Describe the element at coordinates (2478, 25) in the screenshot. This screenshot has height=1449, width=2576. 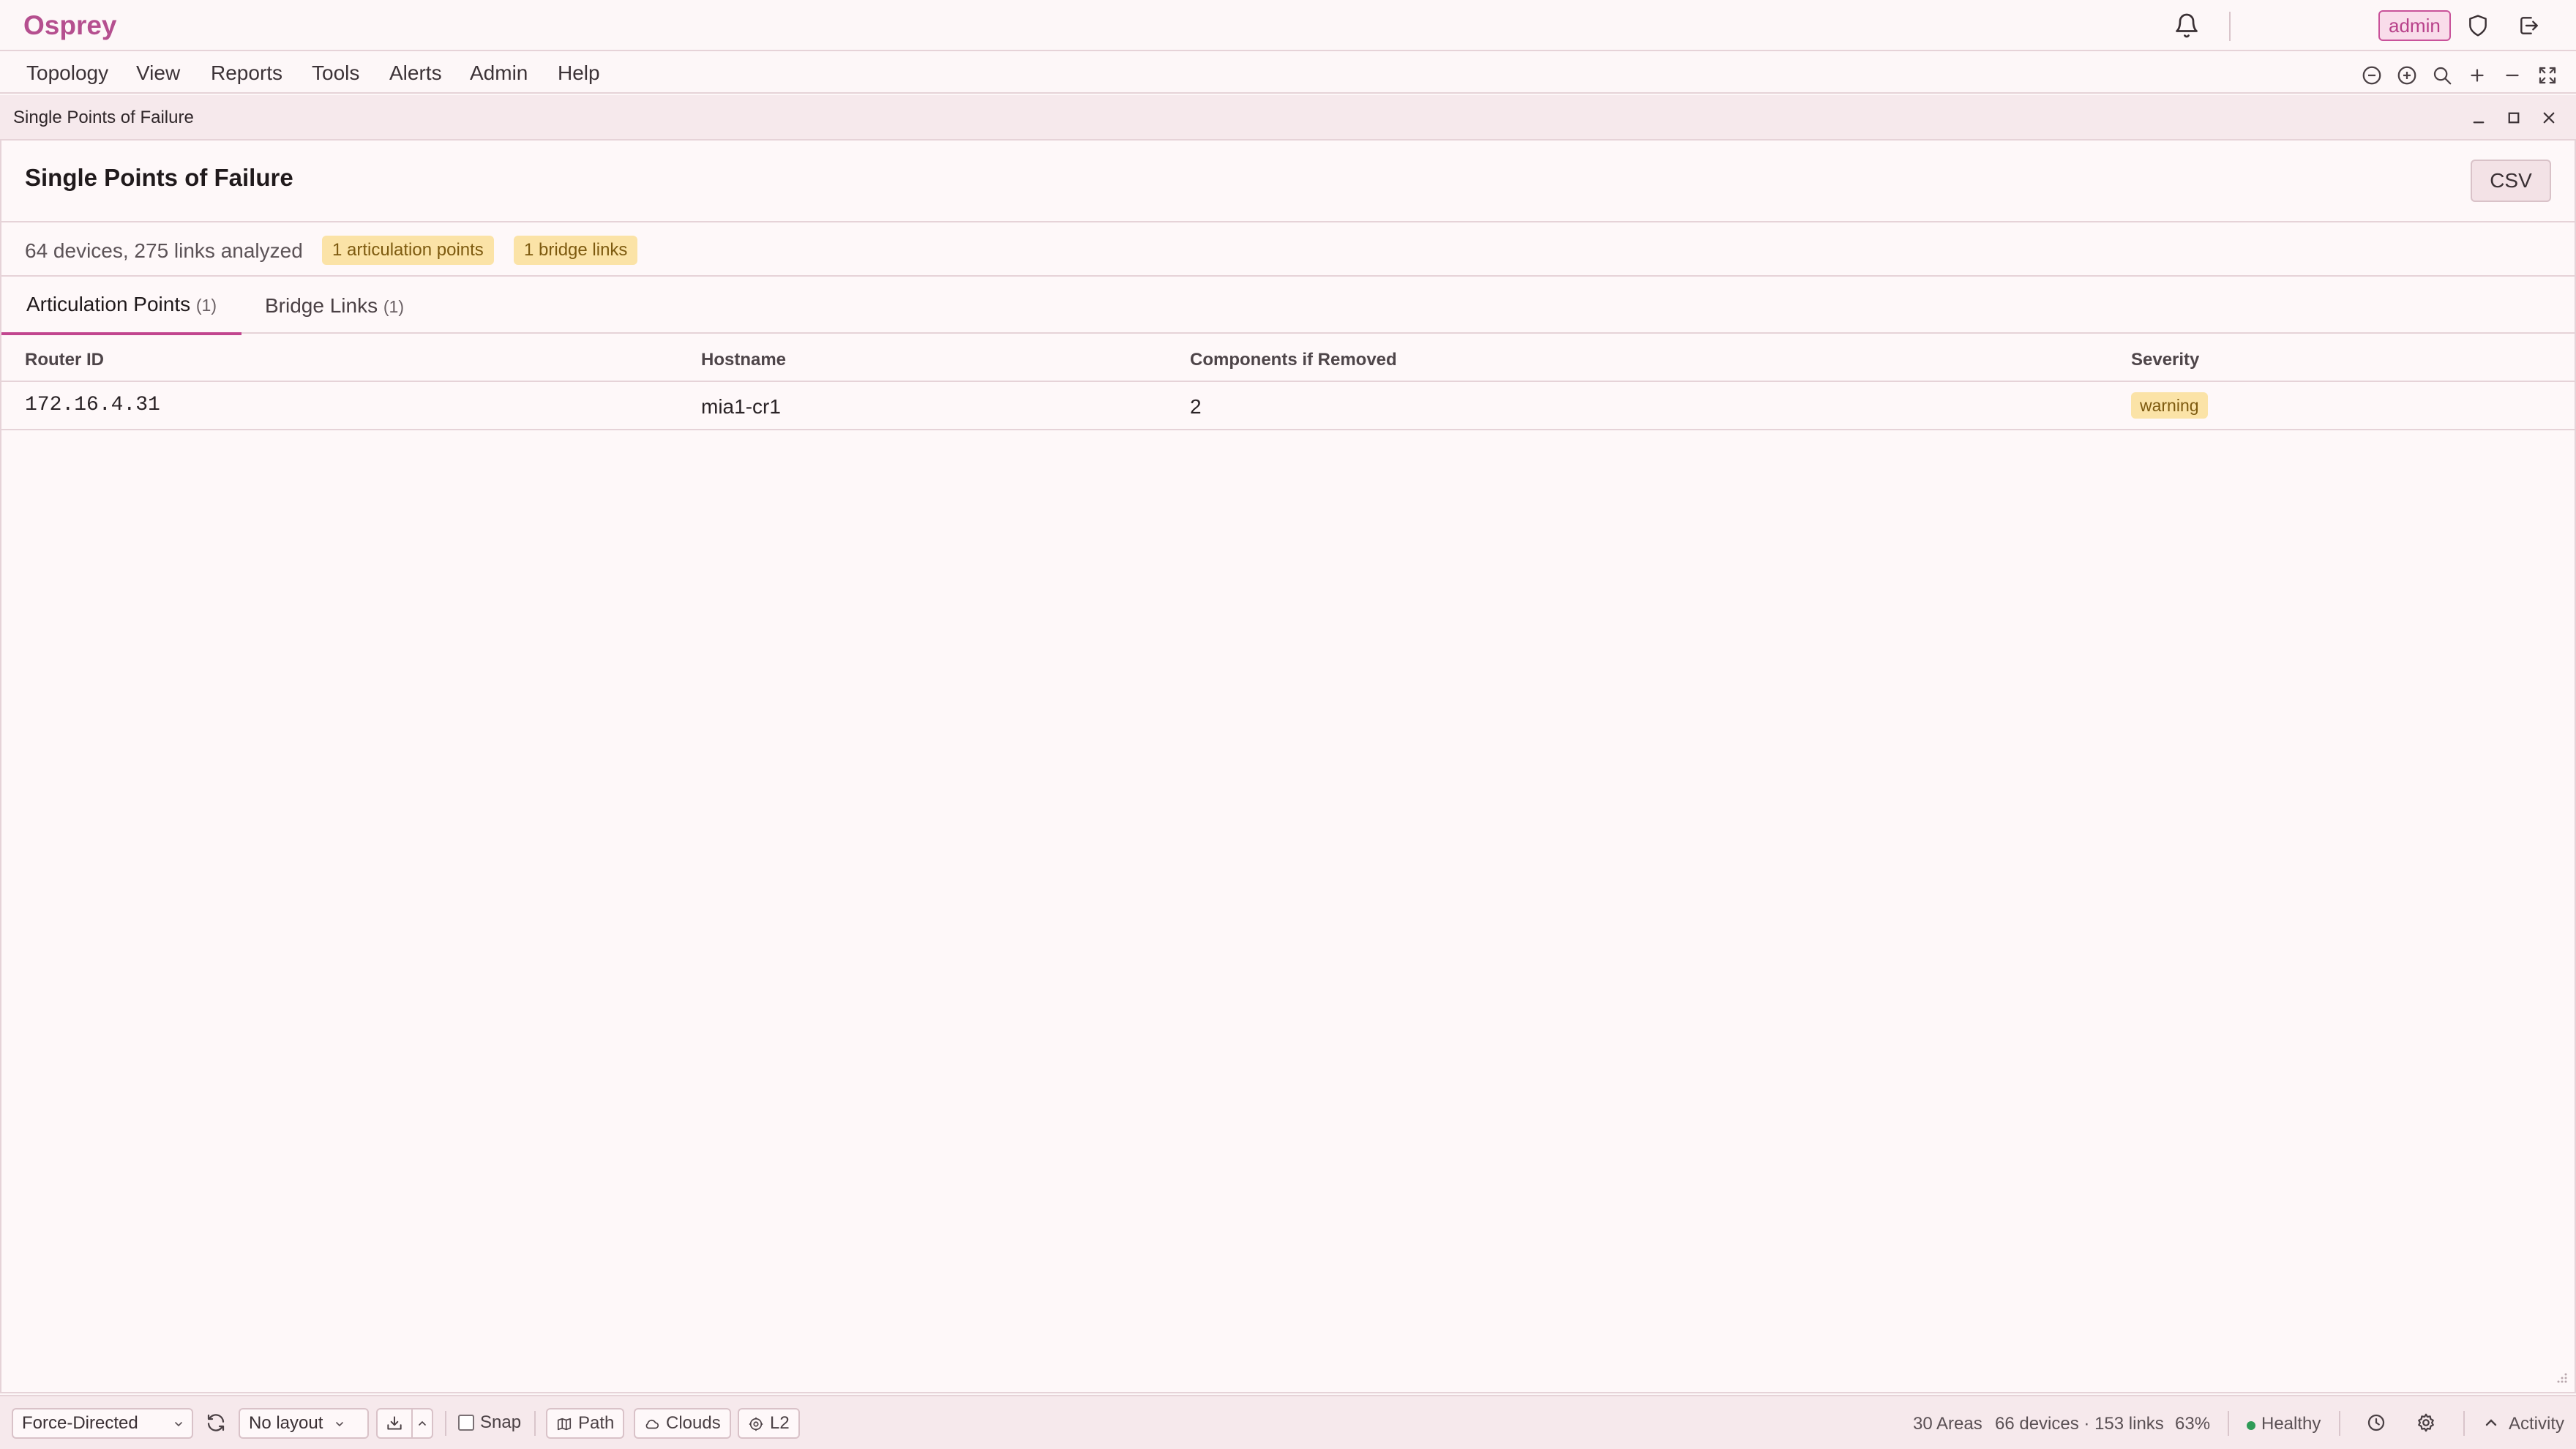
I see `shield-icon` at that location.